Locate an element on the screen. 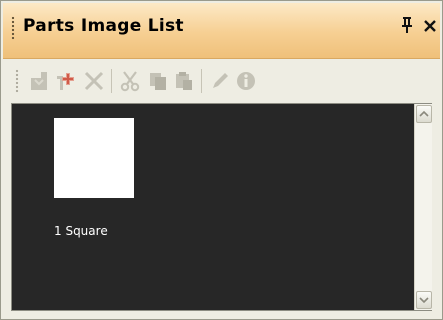 This screenshot has height=320, width=443. paste-button is located at coordinates (184, 81).